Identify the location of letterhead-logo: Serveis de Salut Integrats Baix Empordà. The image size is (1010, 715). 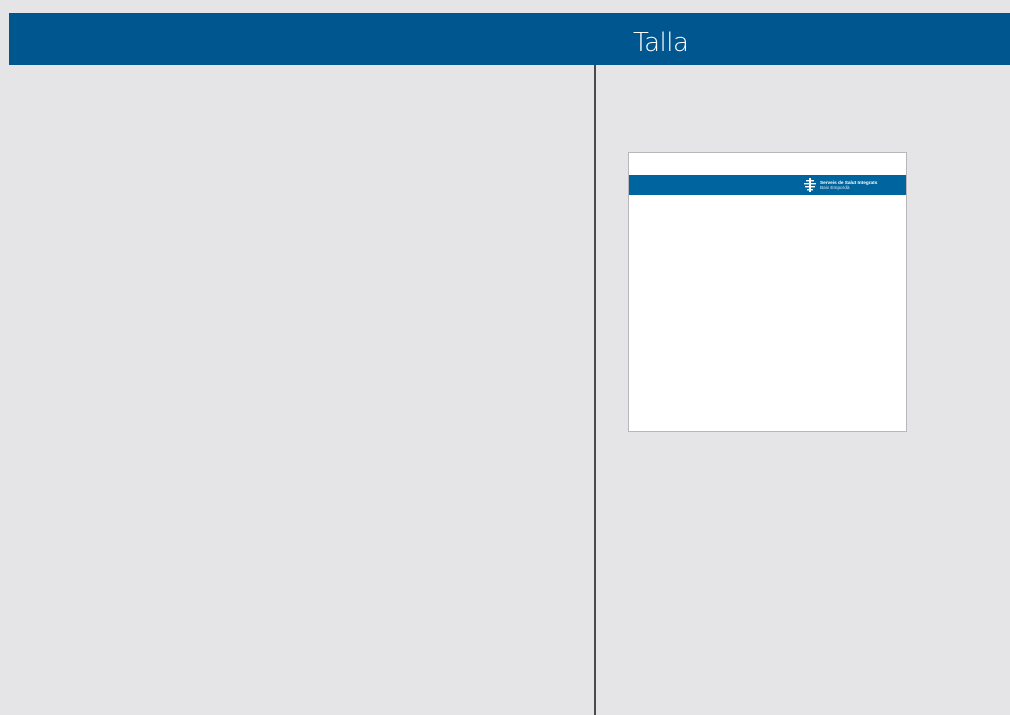
(840, 185).